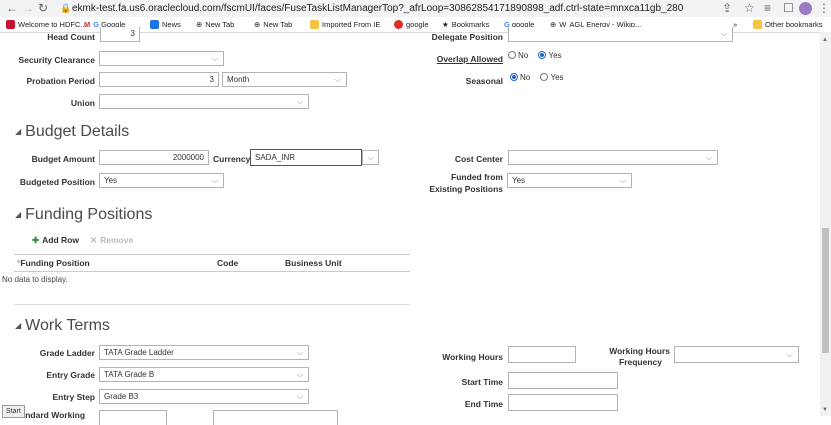 The height and width of the screenshot is (425, 831). Describe the element at coordinates (532, 55) in the screenshot. I see `overlap-allowed-radios: No Yes` at that location.